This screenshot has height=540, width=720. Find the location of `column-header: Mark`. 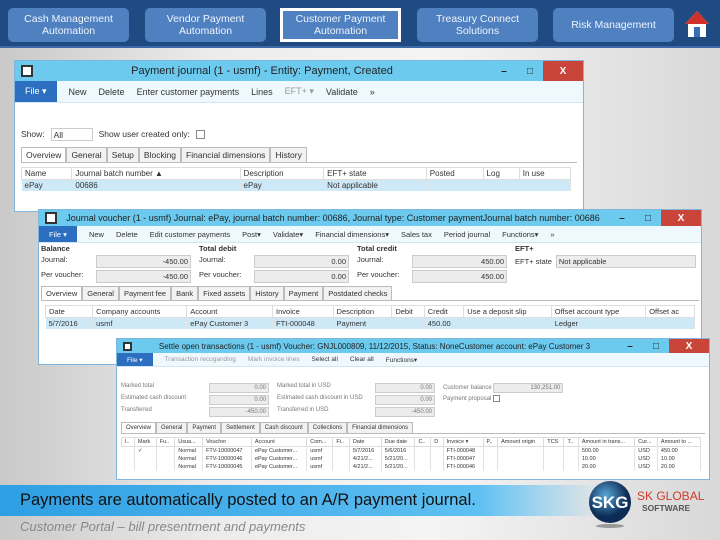

column-header: Mark is located at coordinates (145, 442).